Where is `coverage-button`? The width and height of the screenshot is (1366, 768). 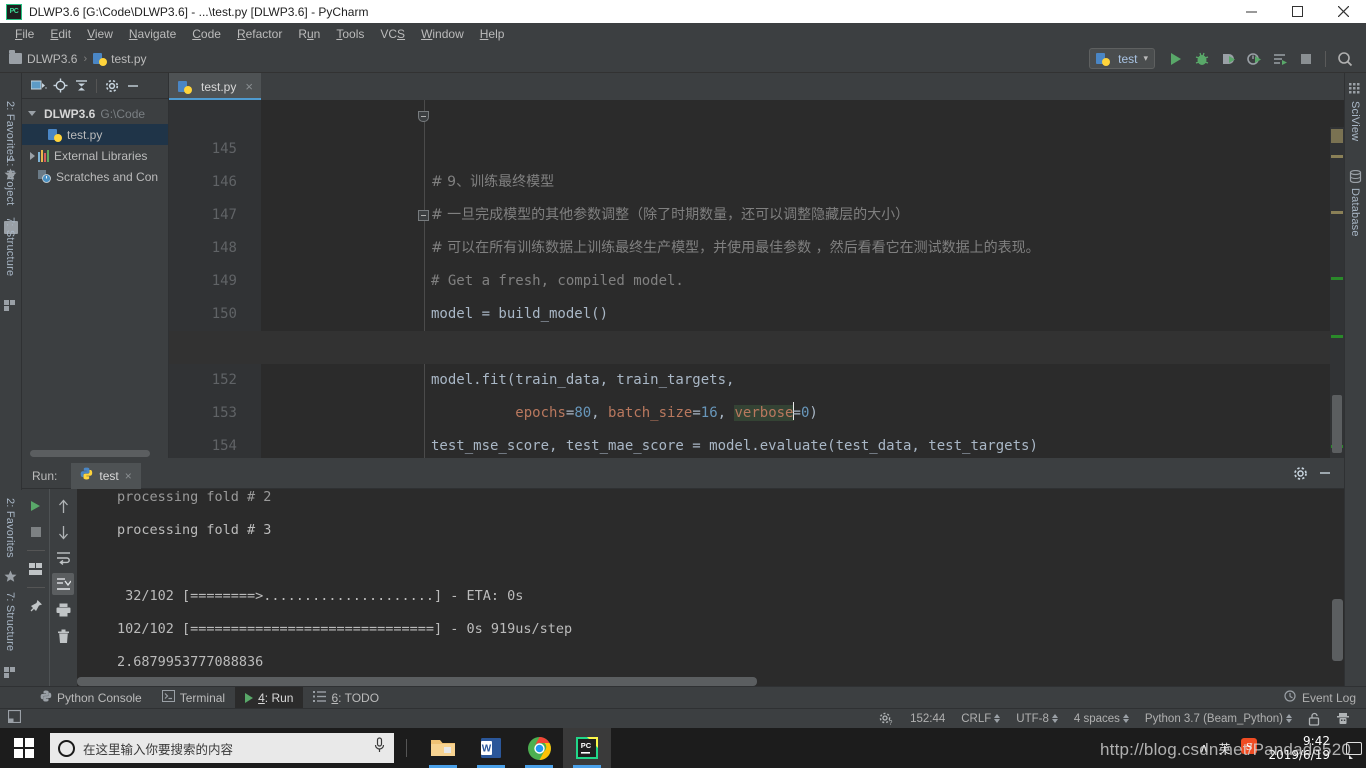
coverage-button is located at coordinates (1228, 59).